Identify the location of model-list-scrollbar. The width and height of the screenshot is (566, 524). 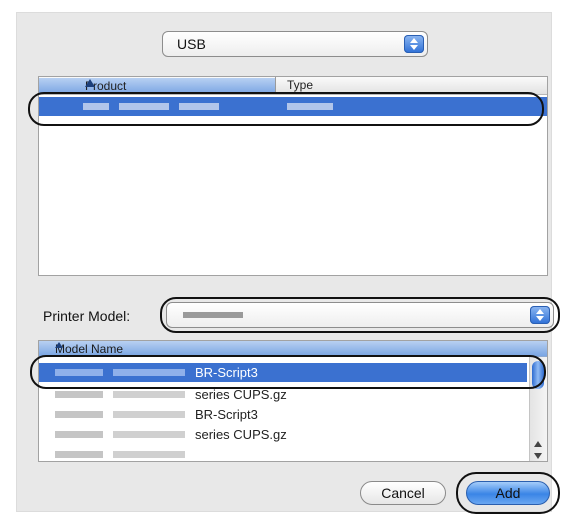
(538, 409).